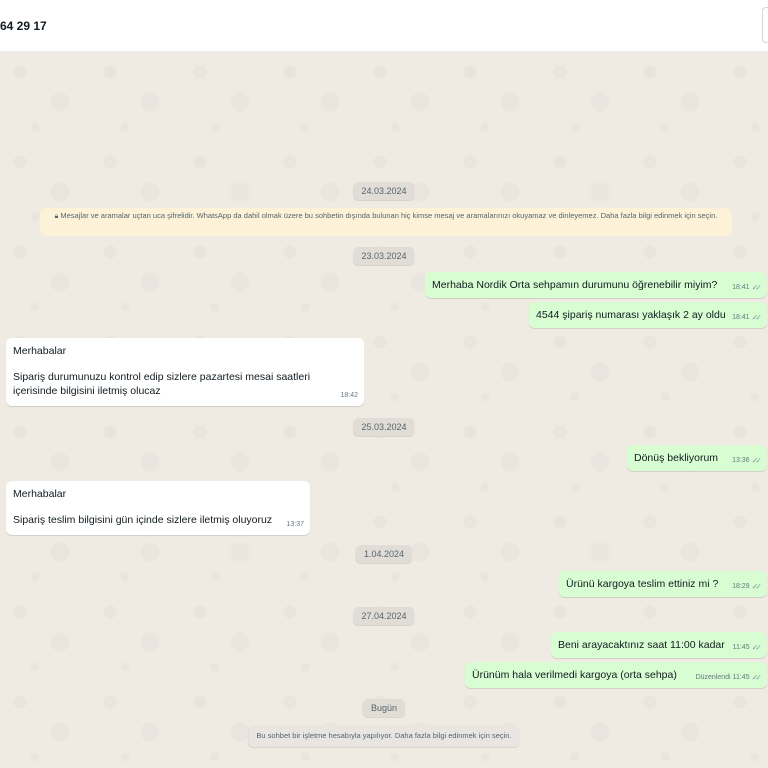 The width and height of the screenshot is (768, 768). Describe the element at coordinates (384, 191) in the screenshot. I see `date-separator: 24.03.2024` at that location.